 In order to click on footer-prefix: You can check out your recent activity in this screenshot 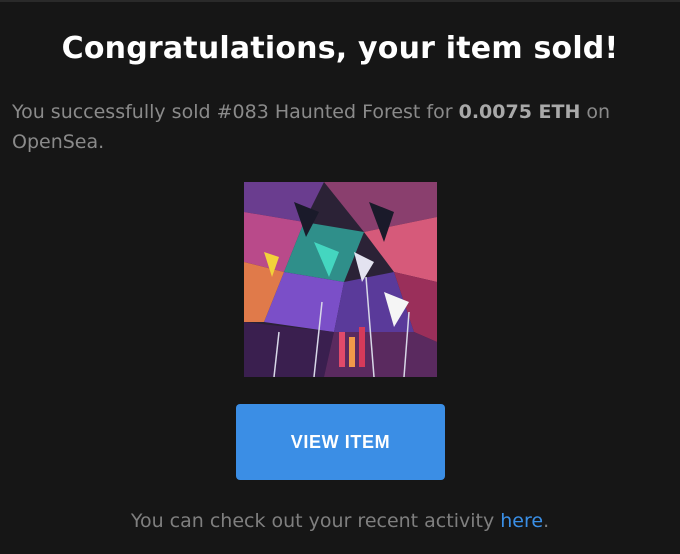, I will do `click(315, 521)`.